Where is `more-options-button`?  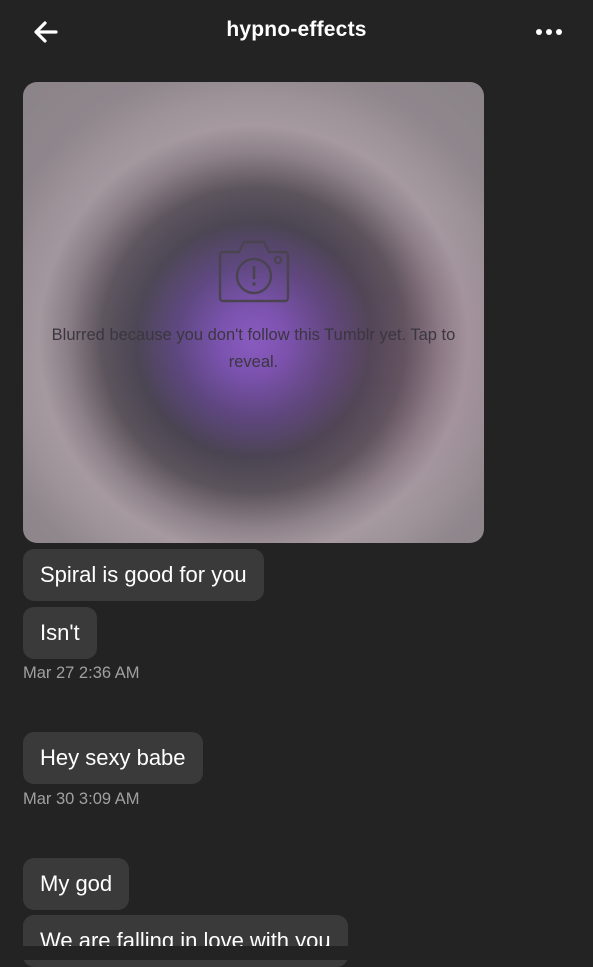
more-options-button is located at coordinates (549, 32).